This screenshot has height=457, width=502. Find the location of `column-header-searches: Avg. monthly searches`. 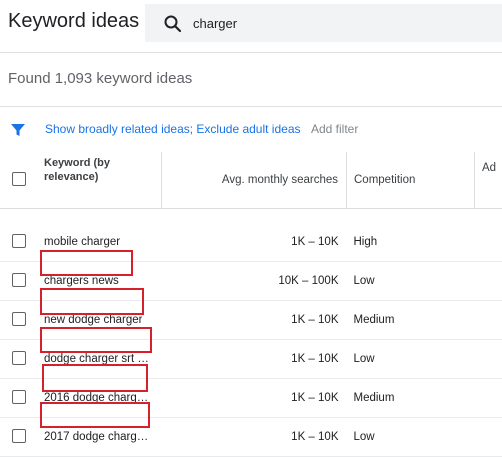

column-header-searches: Avg. monthly searches is located at coordinates (254, 180).